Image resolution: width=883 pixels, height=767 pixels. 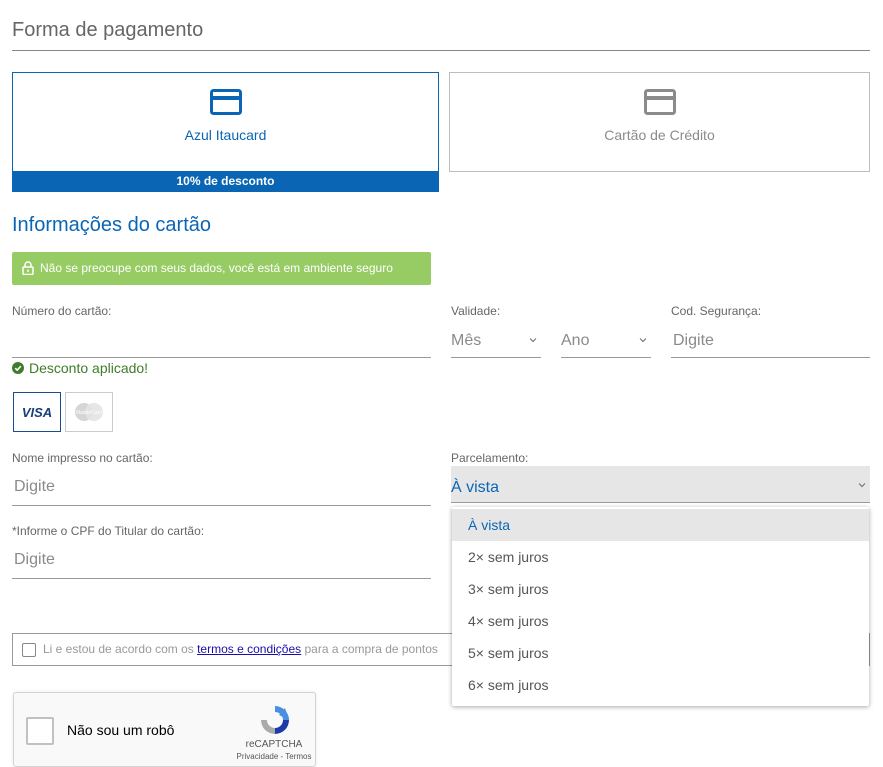 What do you see at coordinates (716, 311) in the screenshot?
I see `cvv-label: Cod. Segurança:` at bounding box center [716, 311].